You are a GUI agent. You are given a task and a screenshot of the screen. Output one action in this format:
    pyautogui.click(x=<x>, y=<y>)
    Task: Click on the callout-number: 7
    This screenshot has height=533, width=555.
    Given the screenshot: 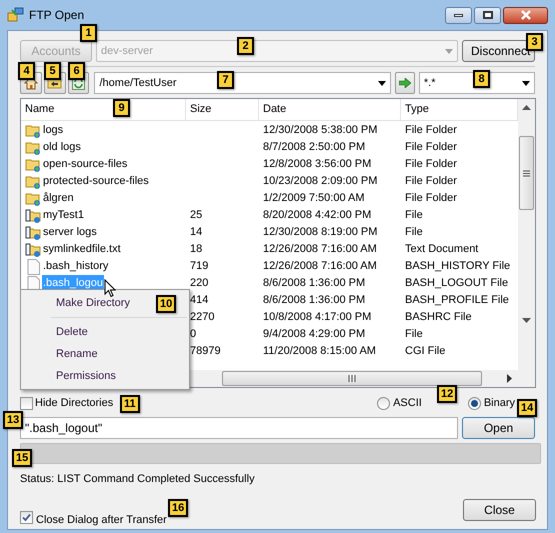 What is the action you would take?
    pyautogui.click(x=225, y=80)
    